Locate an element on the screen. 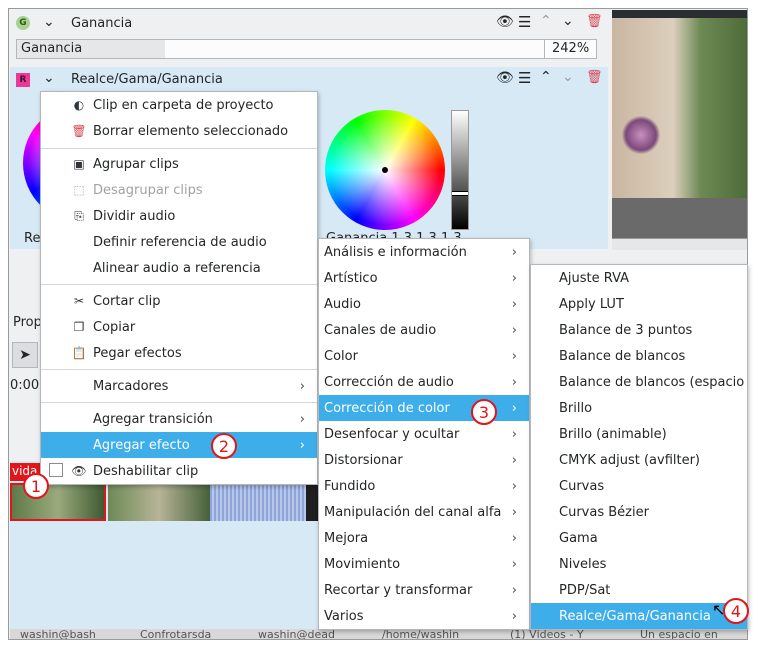 This screenshot has width=762, height=654. taskbar-item: washin@bash is located at coordinates (58, 634).